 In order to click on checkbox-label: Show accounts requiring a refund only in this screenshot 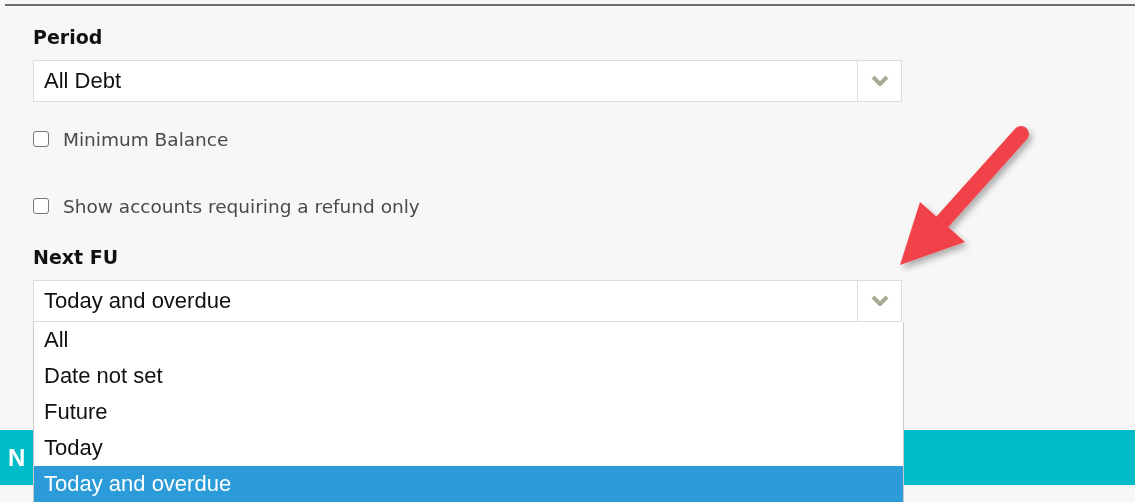, I will do `click(241, 206)`.